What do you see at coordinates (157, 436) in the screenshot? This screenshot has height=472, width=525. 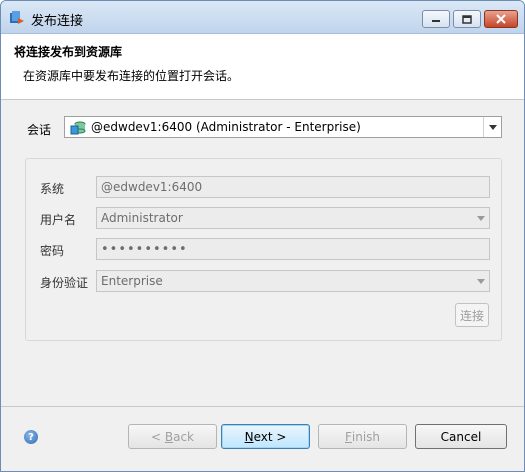 I see `back-prefix: <` at bounding box center [157, 436].